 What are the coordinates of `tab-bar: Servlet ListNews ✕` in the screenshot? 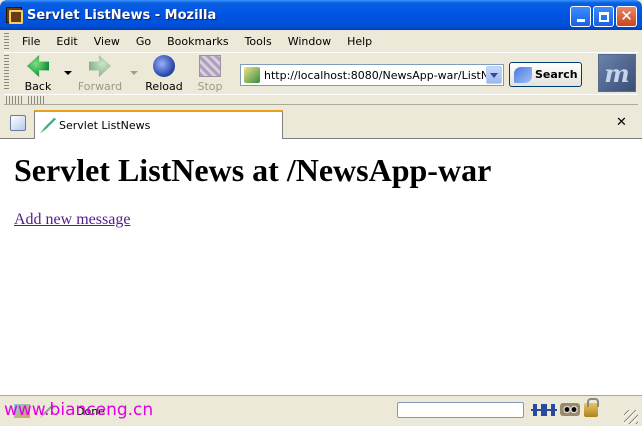 It's located at (321, 123).